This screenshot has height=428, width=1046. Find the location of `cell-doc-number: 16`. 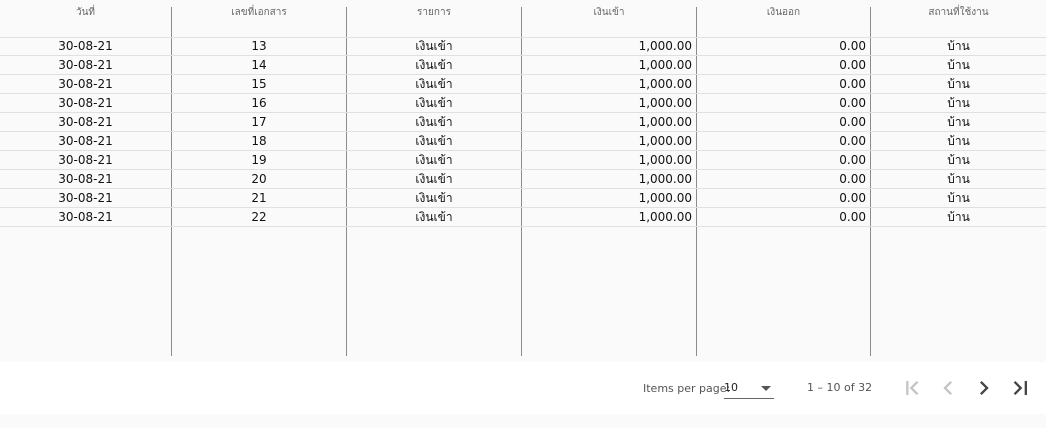

cell-doc-number: 16 is located at coordinates (259, 103).